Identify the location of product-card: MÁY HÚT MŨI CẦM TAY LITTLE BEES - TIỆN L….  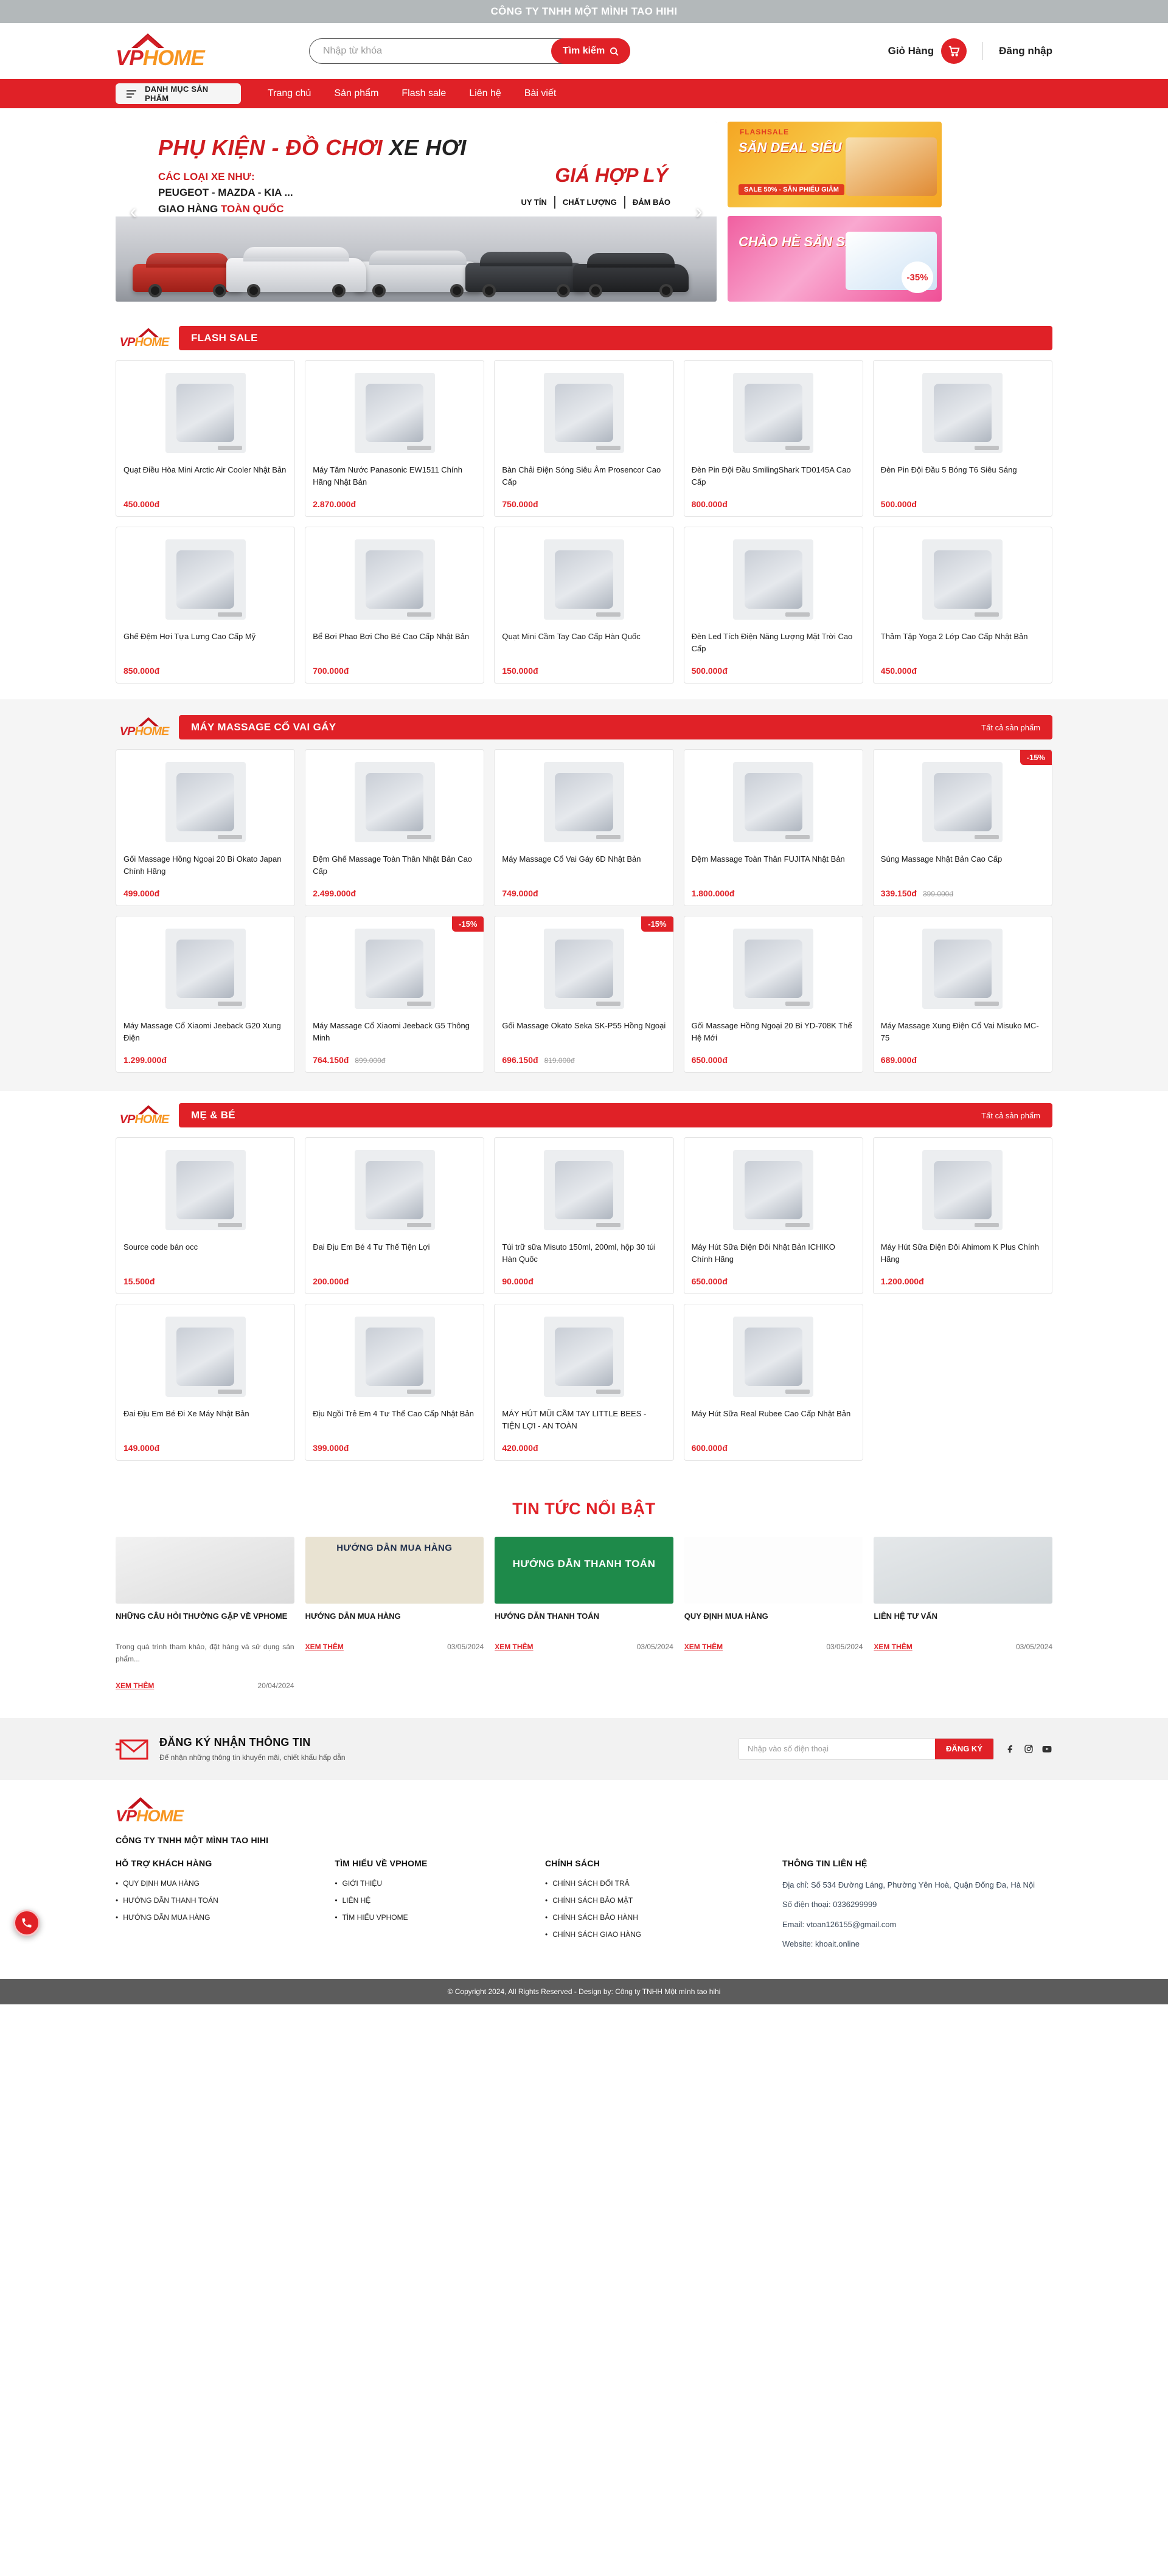
(584, 1382).